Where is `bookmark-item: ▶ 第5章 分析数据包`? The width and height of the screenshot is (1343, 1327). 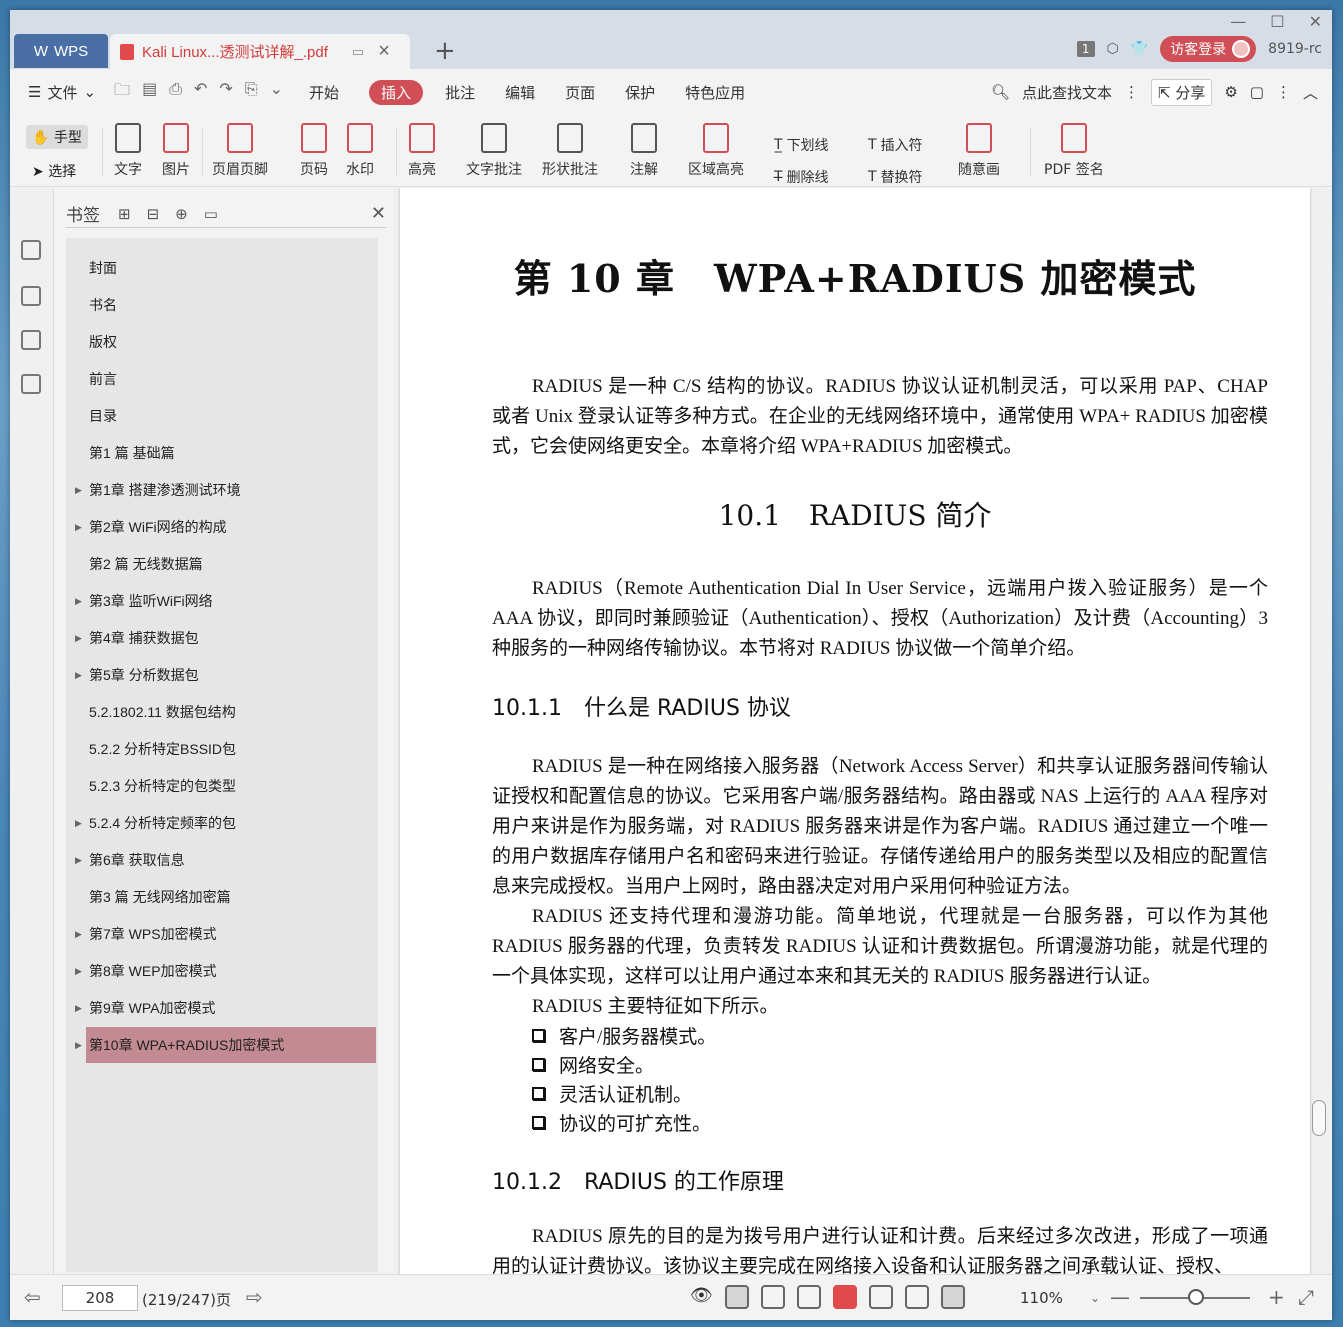 bookmark-item: ▶ 第5章 分析数据包 is located at coordinates (222, 675).